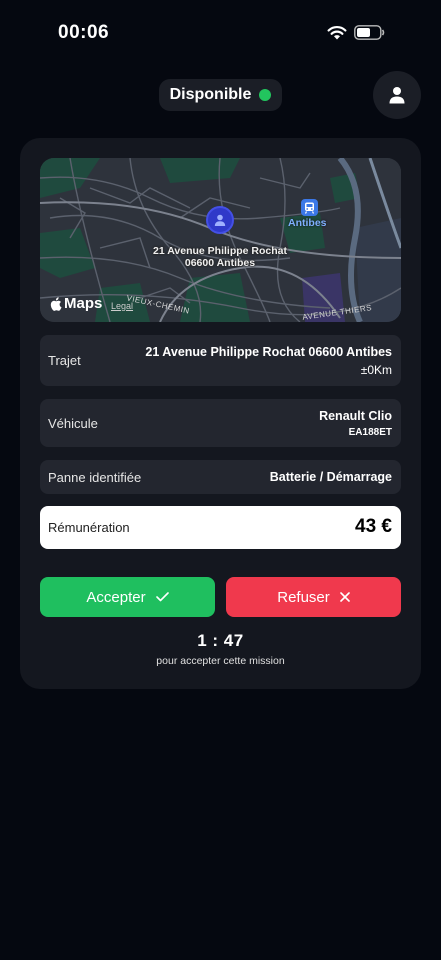 Image resolution: width=441 pixels, height=960 pixels. Describe the element at coordinates (219, 257) in the screenshot. I see `map-address-label: 21 Avenue Philippe Rochat 06600 Antibes` at that location.